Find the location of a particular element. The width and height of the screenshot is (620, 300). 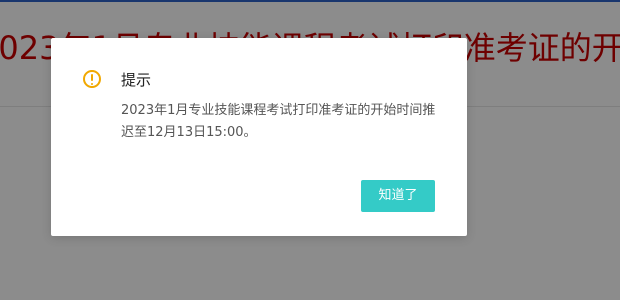

ok-button: 知道了 is located at coordinates (398, 196).